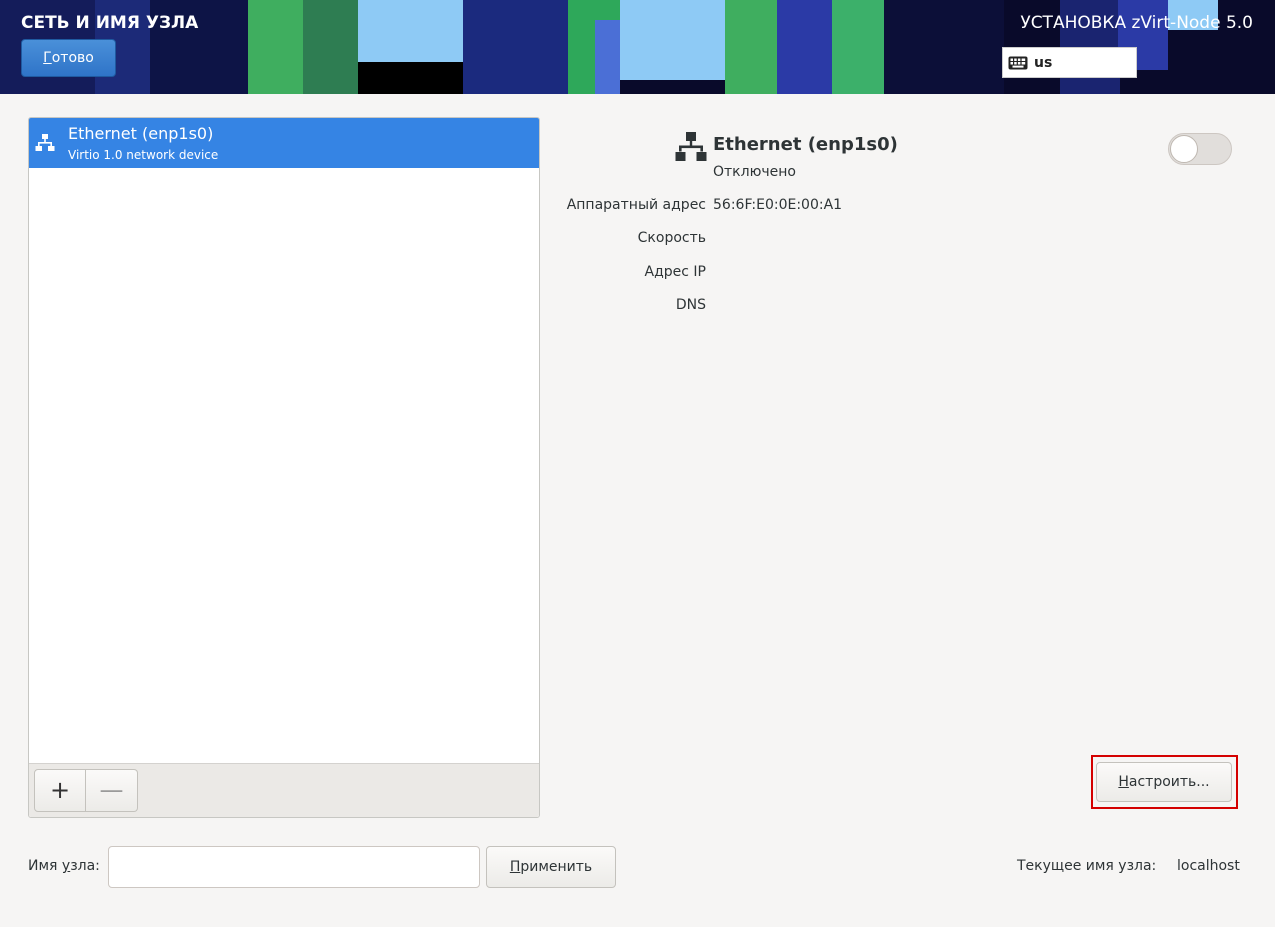  Describe the element at coordinates (671, 238) in the screenshot. I see `speed-label: Скорость` at that location.